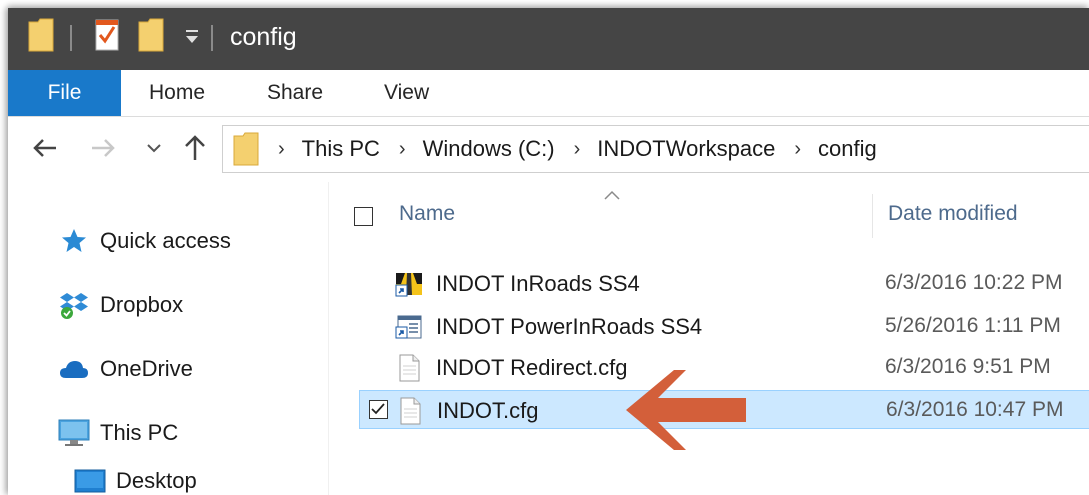 The height and width of the screenshot is (495, 1089). Describe the element at coordinates (74, 369) in the screenshot. I see `cloud-icon` at that location.